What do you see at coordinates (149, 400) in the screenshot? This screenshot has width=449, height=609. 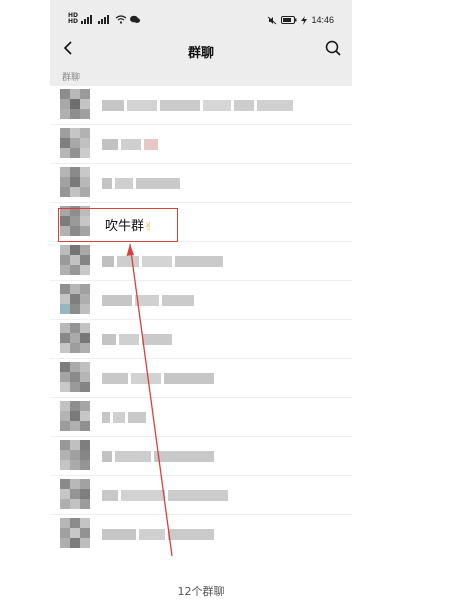 I see `annotation-arrow` at bounding box center [149, 400].